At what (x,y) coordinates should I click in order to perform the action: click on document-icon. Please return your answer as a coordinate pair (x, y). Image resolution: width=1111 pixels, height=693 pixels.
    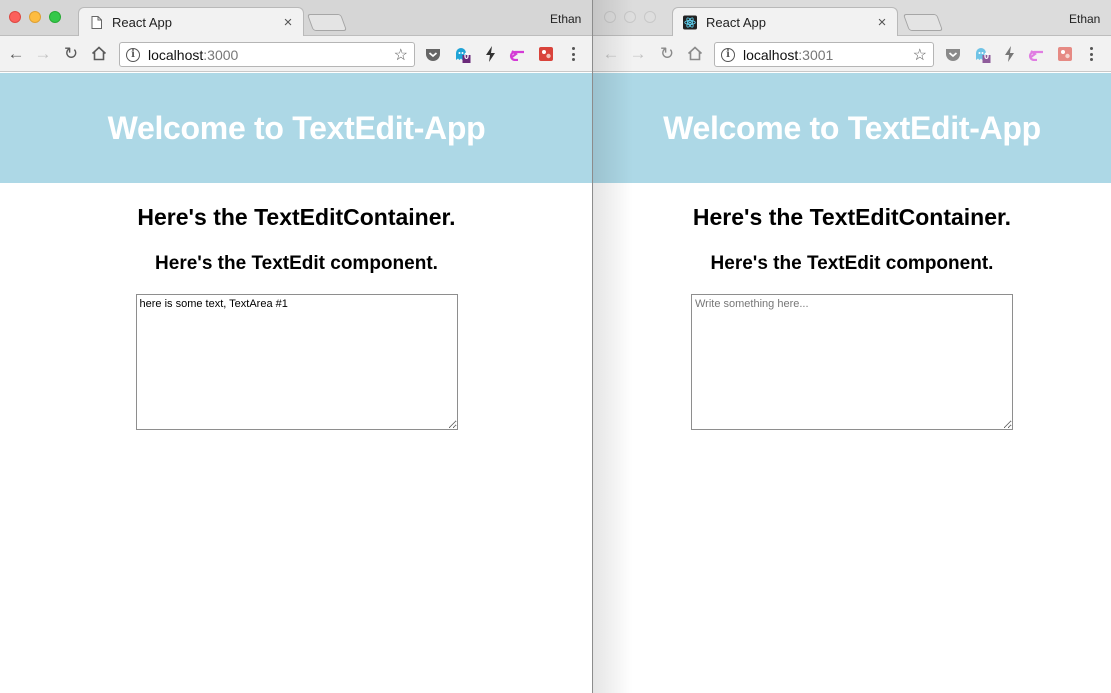
    Looking at the image, I should click on (96, 22).